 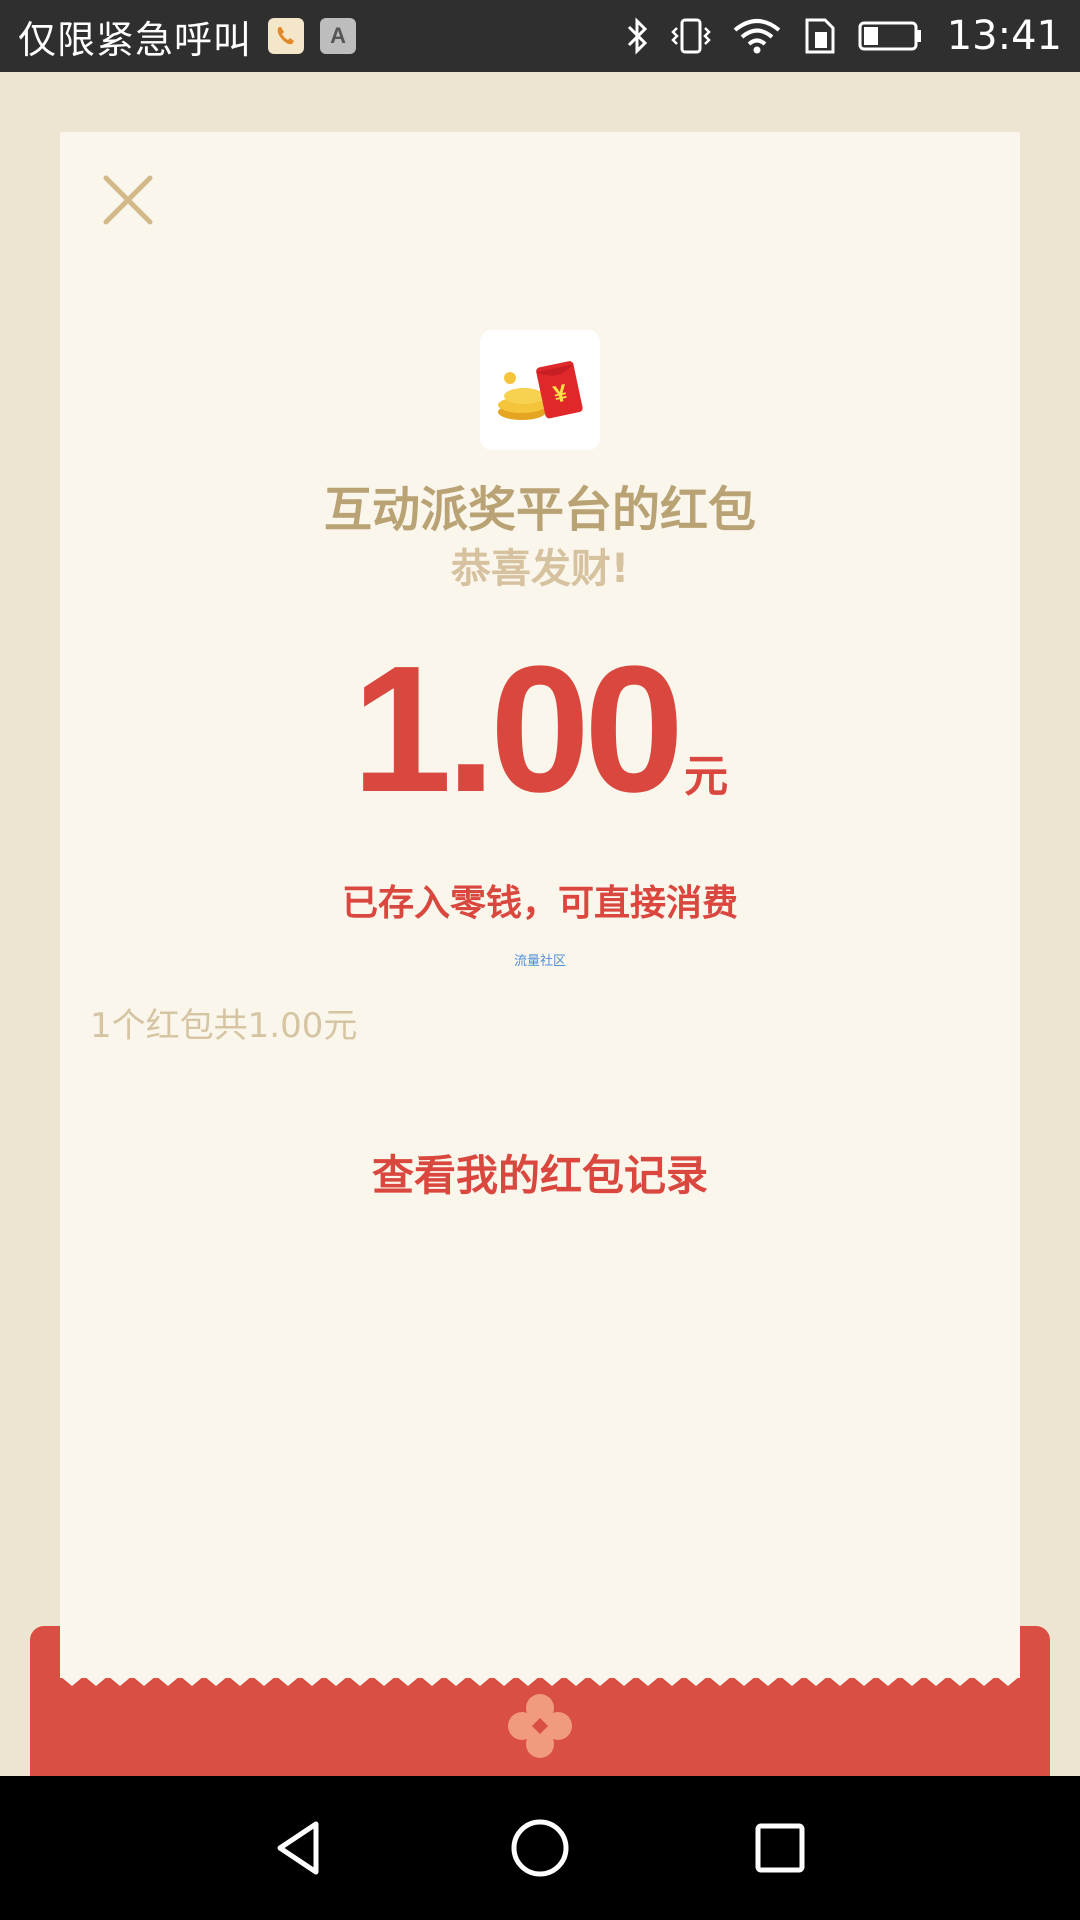 I want to click on amount-unit: 元, so click(x=706, y=776).